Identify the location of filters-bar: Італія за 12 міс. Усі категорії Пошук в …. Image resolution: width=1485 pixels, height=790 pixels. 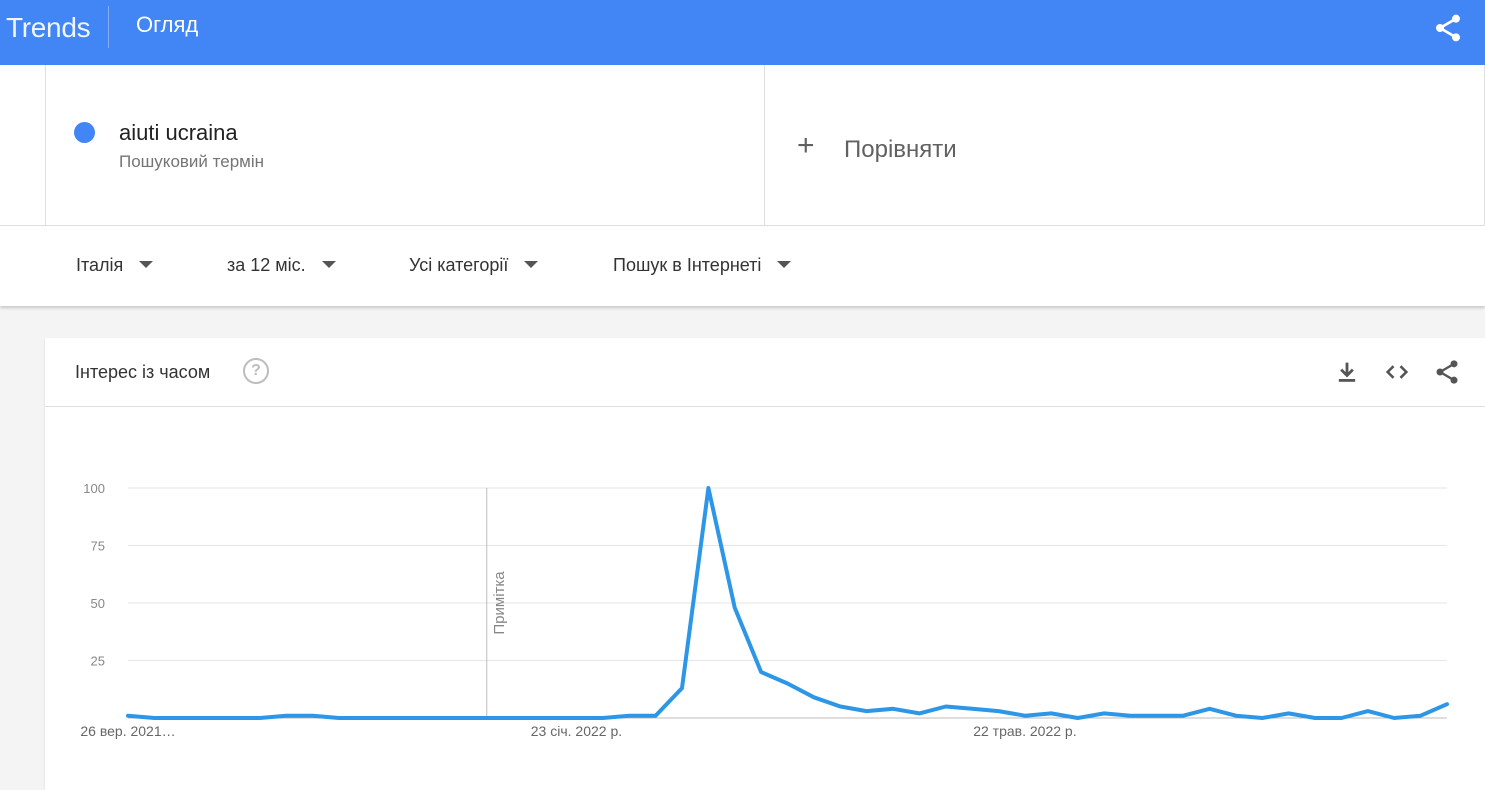
(742, 266).